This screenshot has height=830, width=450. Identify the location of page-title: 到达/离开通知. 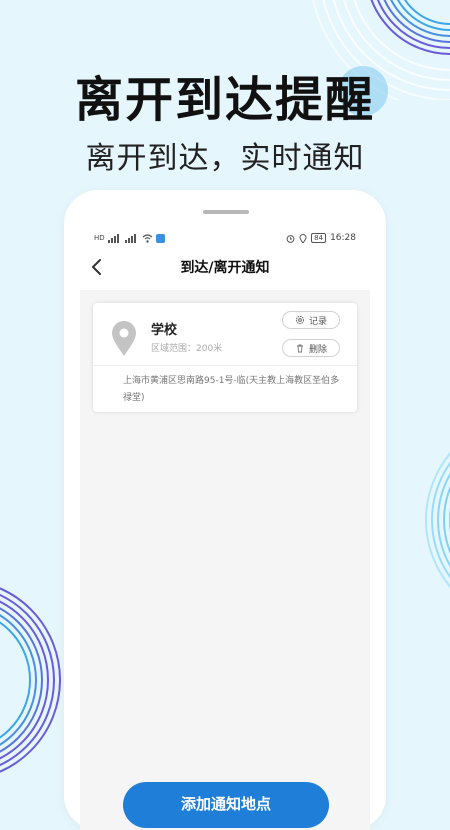
(225, 268).